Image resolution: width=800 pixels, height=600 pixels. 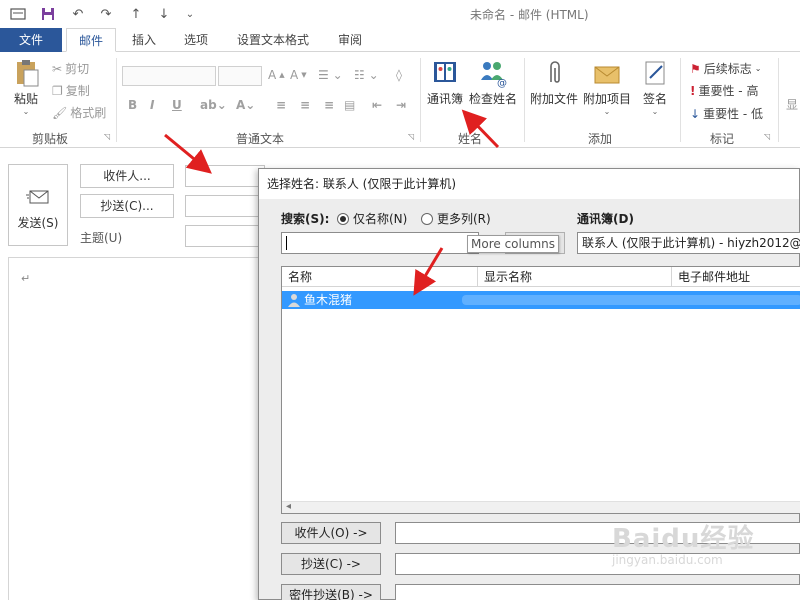 I want to click on arrow-to-field, so click(x=188, y=153).